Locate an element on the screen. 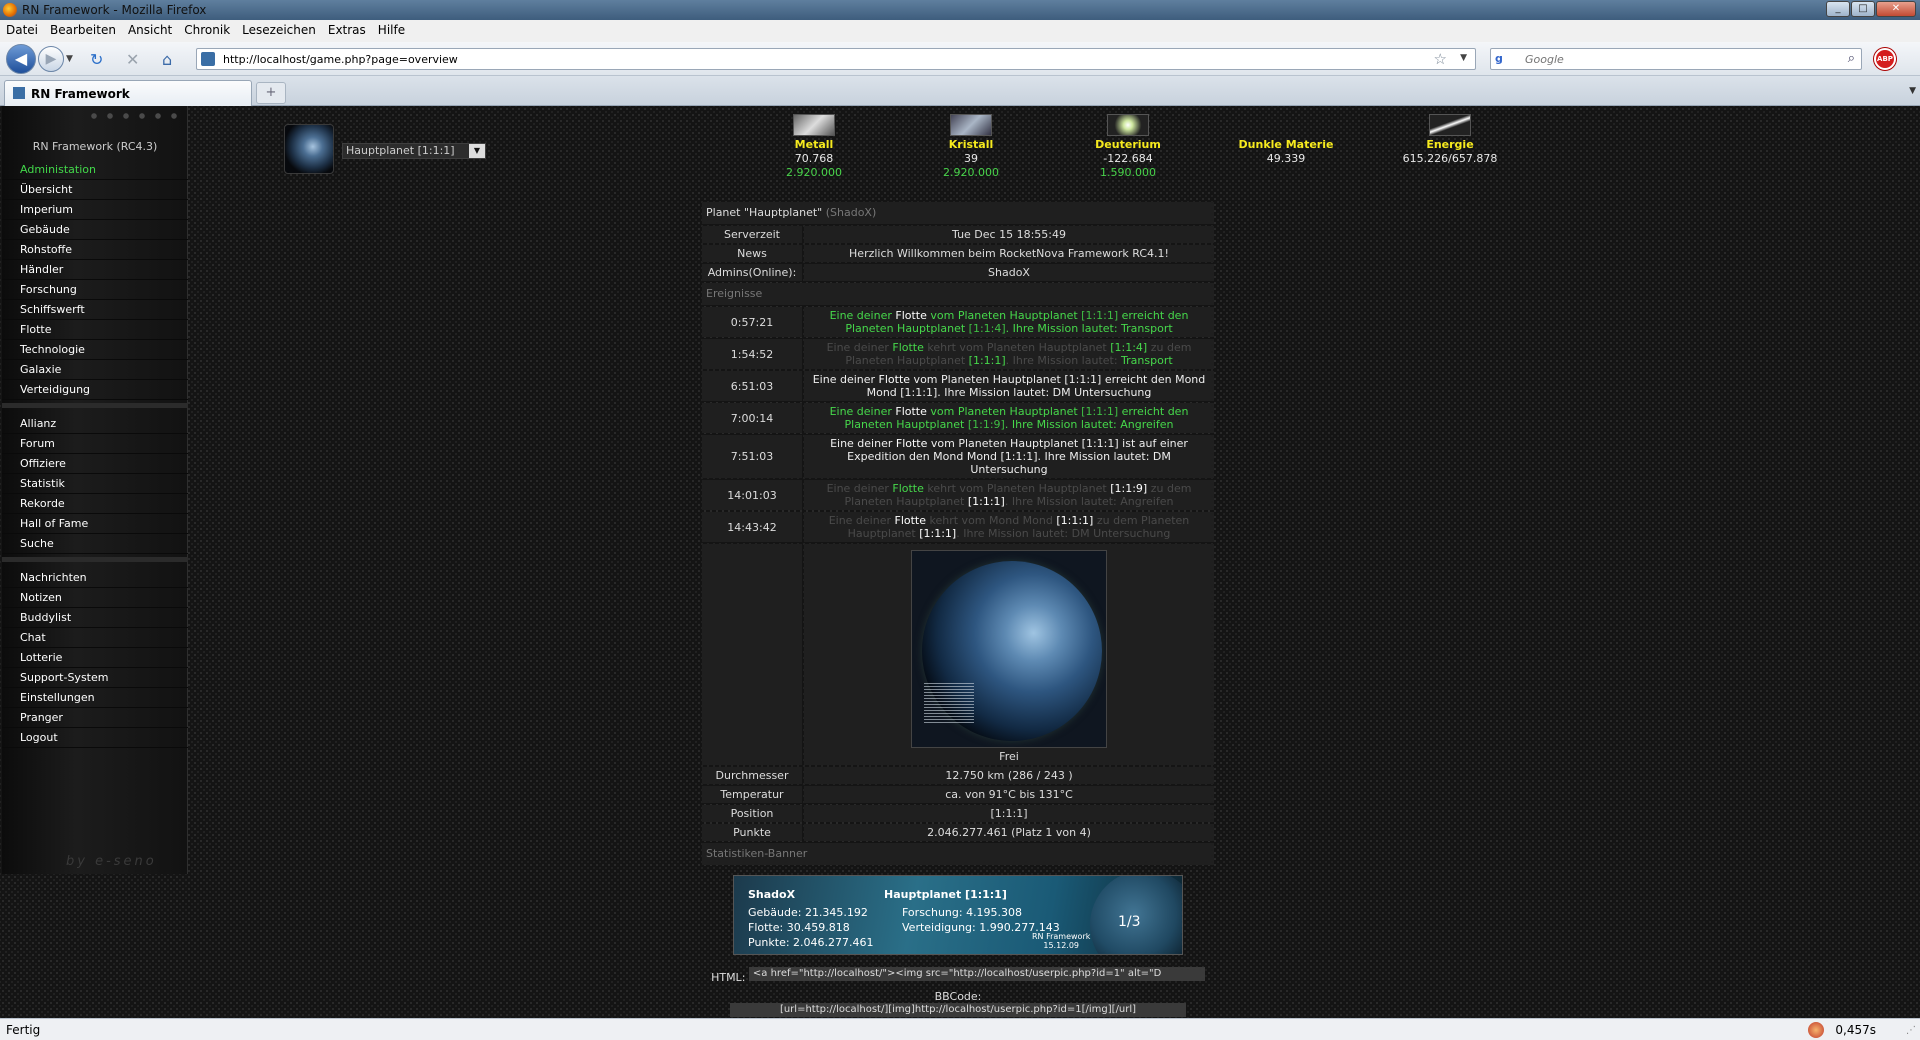  site-identity-icon is located at coordinates (208, 59).